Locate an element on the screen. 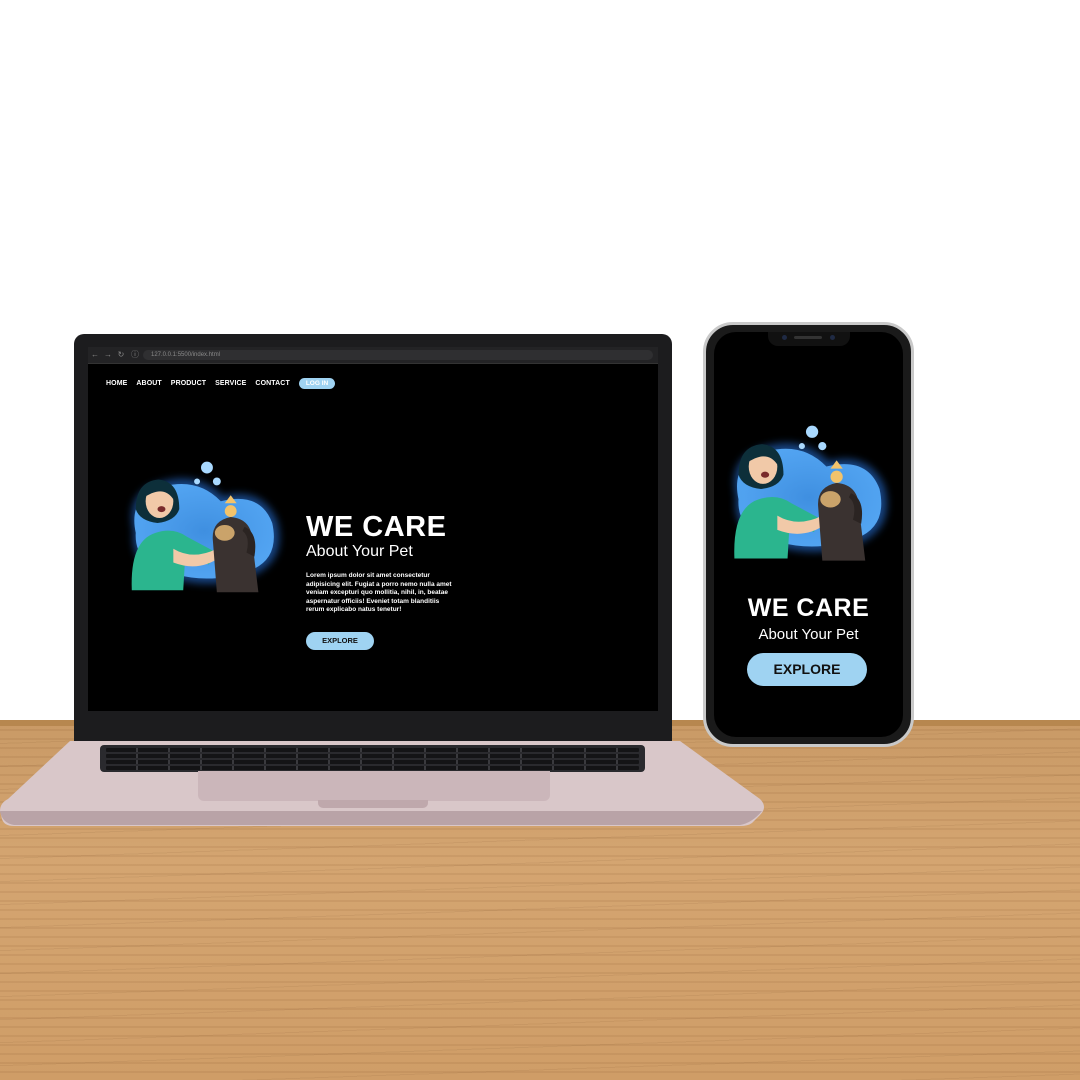  phone-notch is located at coordinates (809, 339).